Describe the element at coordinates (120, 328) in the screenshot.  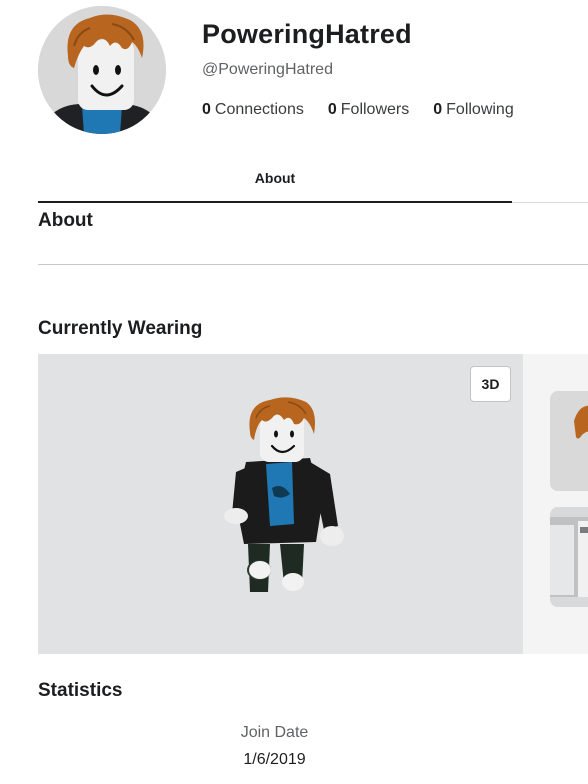
I see `currently-wearing-title: Currently Wearing` at that location.